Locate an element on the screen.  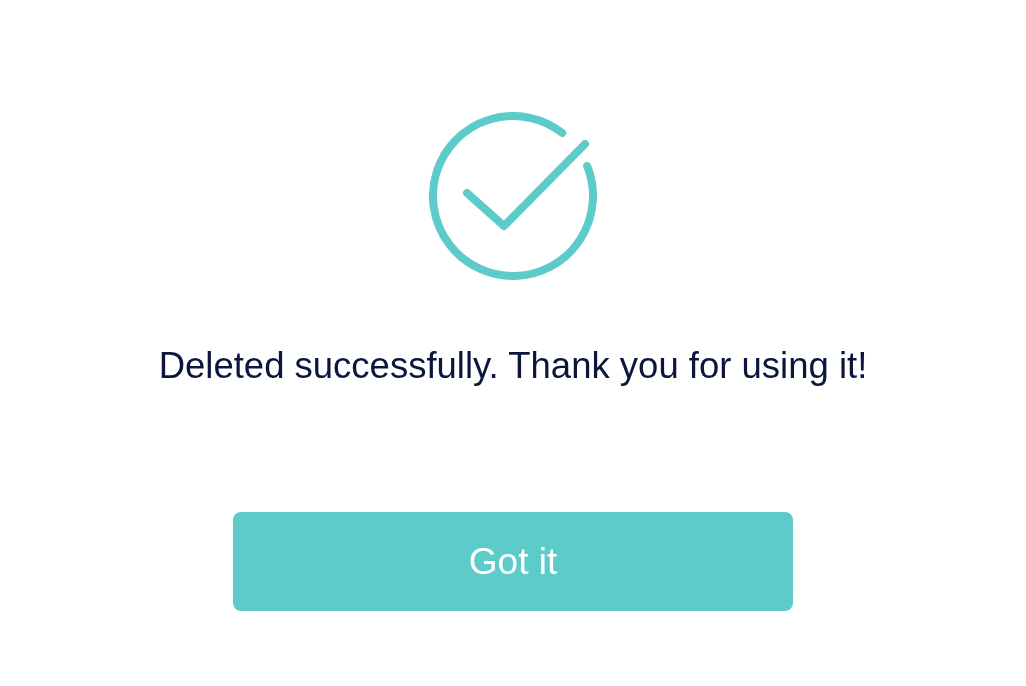
got-it-button: Got it is located at coordinates (513, 561).